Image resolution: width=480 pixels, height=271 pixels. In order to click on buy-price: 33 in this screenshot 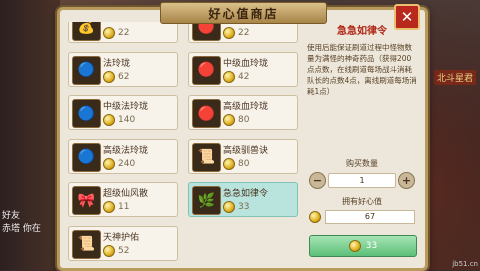, I will do `click(371, 246)`.